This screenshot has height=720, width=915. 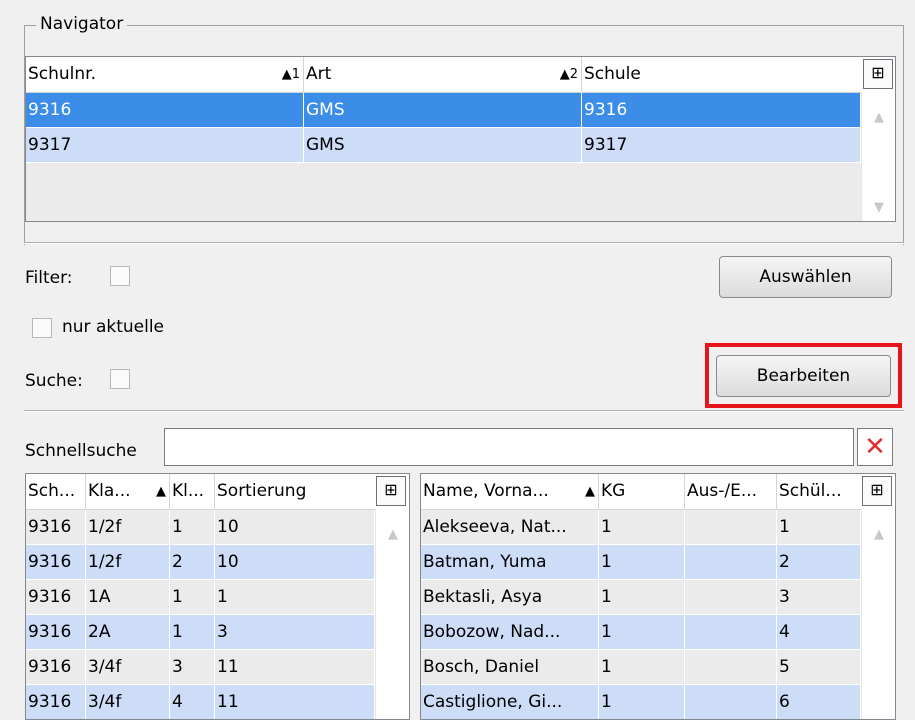 What do you see at coordinates (641, 667) in the screenshot?
I see `table-row: Bosch, Daniel 1 5` at bounding box center [641, 667].